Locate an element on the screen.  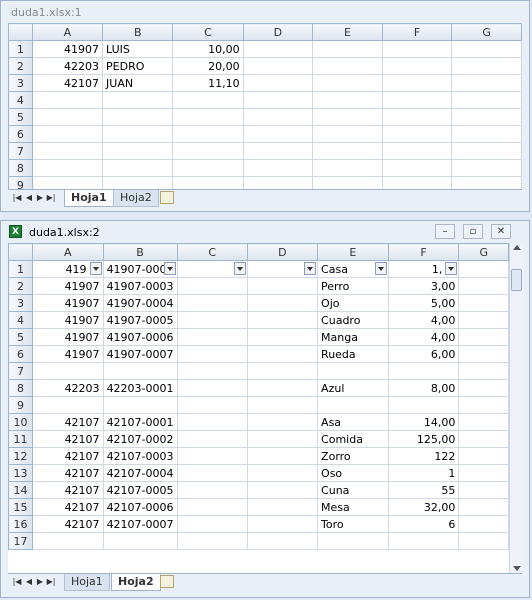
cell-b: 42107-0007 is located at coordinates (140, 524).